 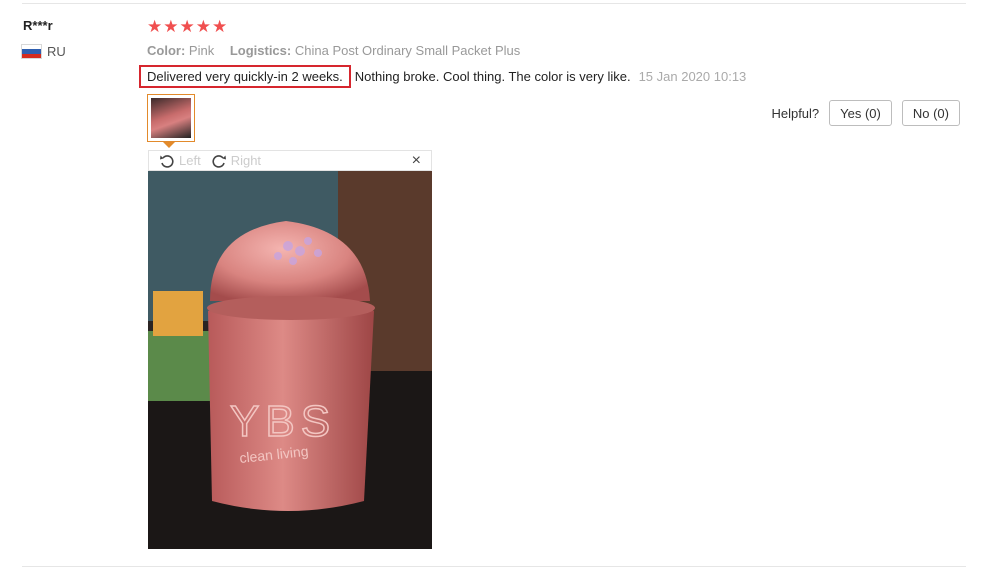 What do you see at coordinates (692, 76) in the screenshot?
I see `review-date: 15 Jan 2020 10:13` at bounding box center [692, 76].